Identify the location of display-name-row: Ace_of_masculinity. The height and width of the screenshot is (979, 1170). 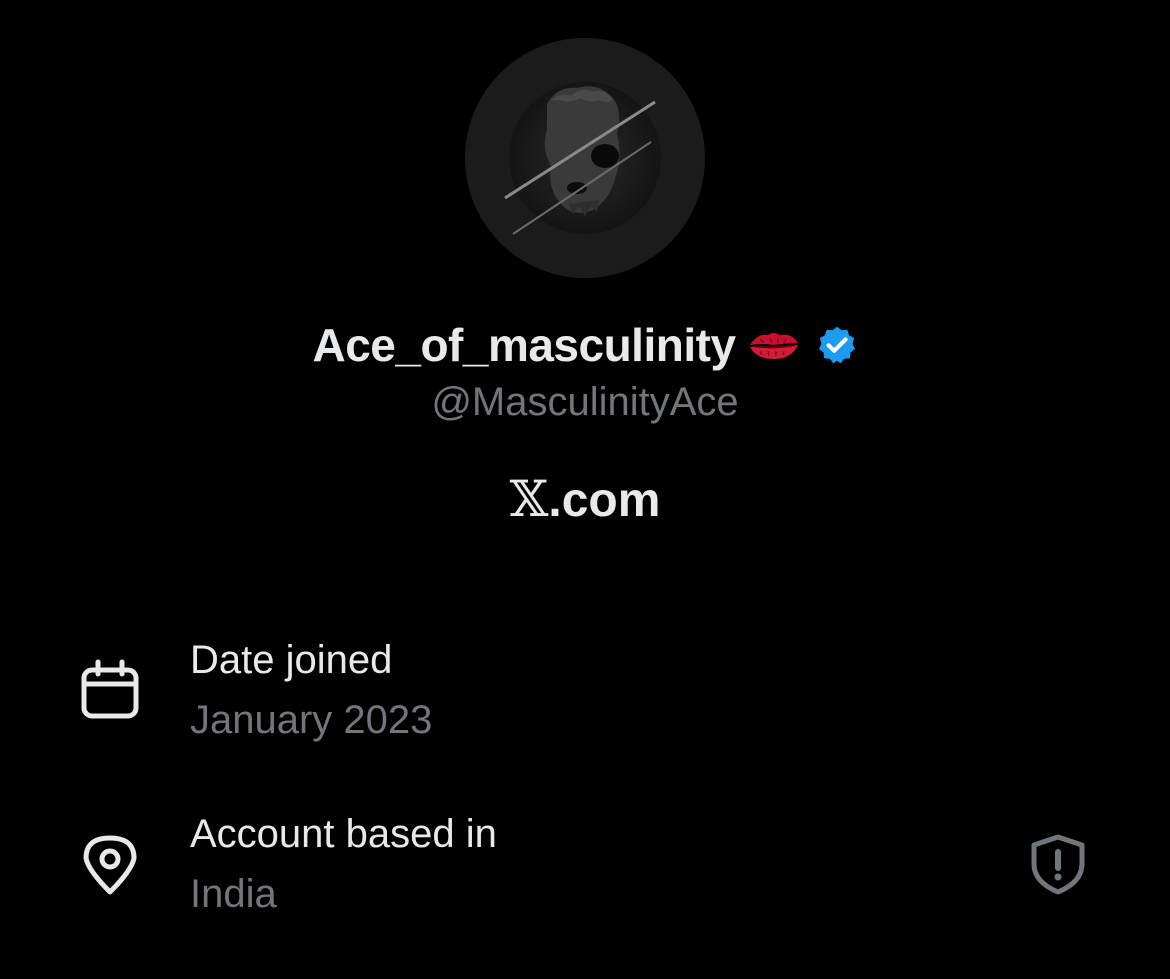
(585, 345).